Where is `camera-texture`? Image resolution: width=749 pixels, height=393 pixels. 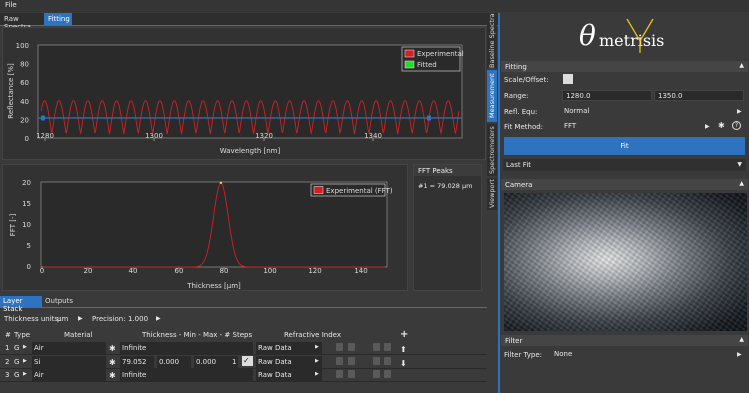
camera-texture is located at coordinates (625, 262).